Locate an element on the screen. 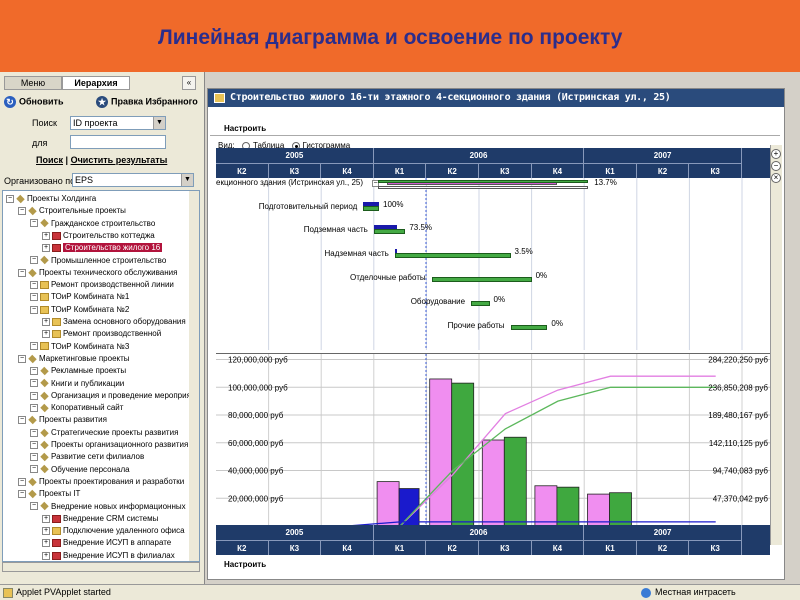 Image resolution: width=800 pixels, height=600 pixels. edit-favorites-button: ★ Правка Избранного is located at coordinates (147, 102).